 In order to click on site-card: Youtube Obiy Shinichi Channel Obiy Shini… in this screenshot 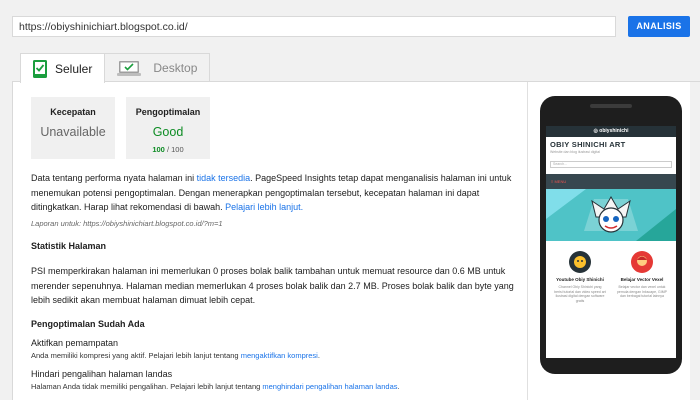, I will do `click(580, 277)`.